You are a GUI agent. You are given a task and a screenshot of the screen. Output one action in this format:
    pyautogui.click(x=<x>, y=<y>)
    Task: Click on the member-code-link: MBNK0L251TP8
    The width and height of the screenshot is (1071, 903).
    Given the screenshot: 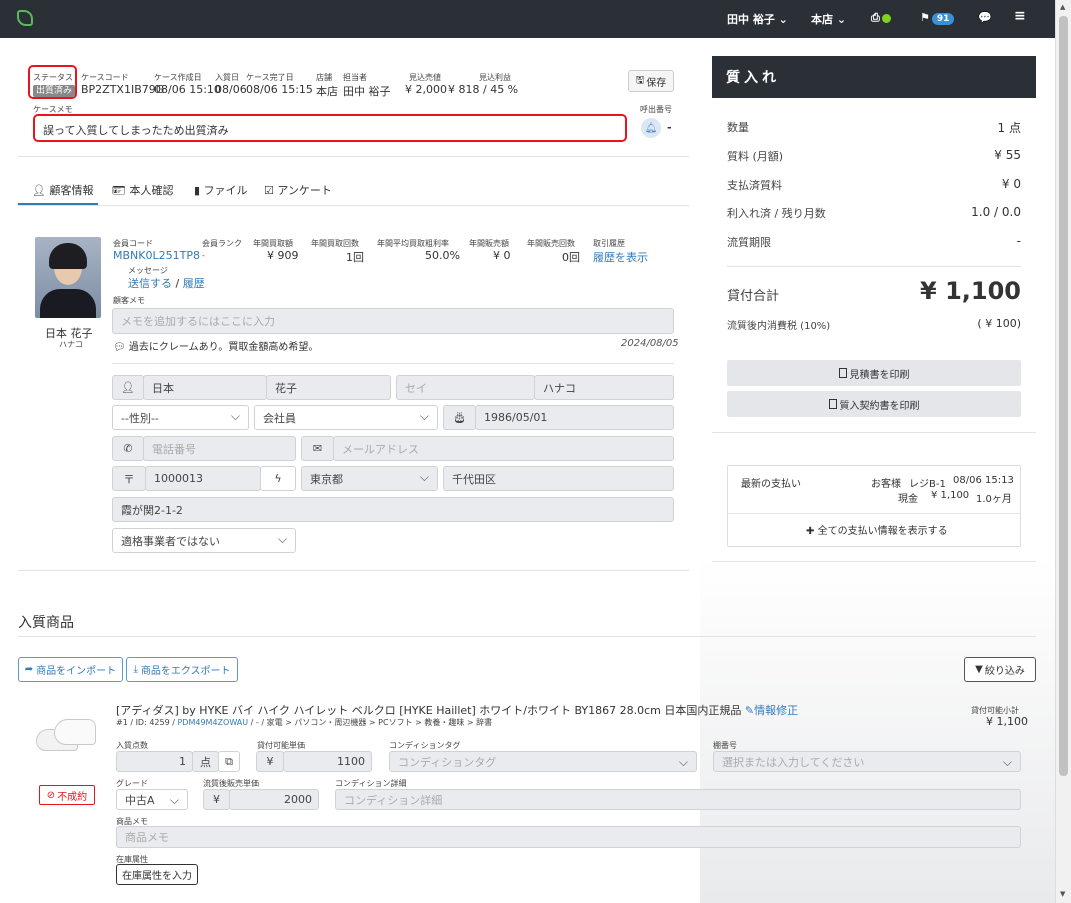 What is the action you would take?
    pyautogui.click(x=156, y=255)
    